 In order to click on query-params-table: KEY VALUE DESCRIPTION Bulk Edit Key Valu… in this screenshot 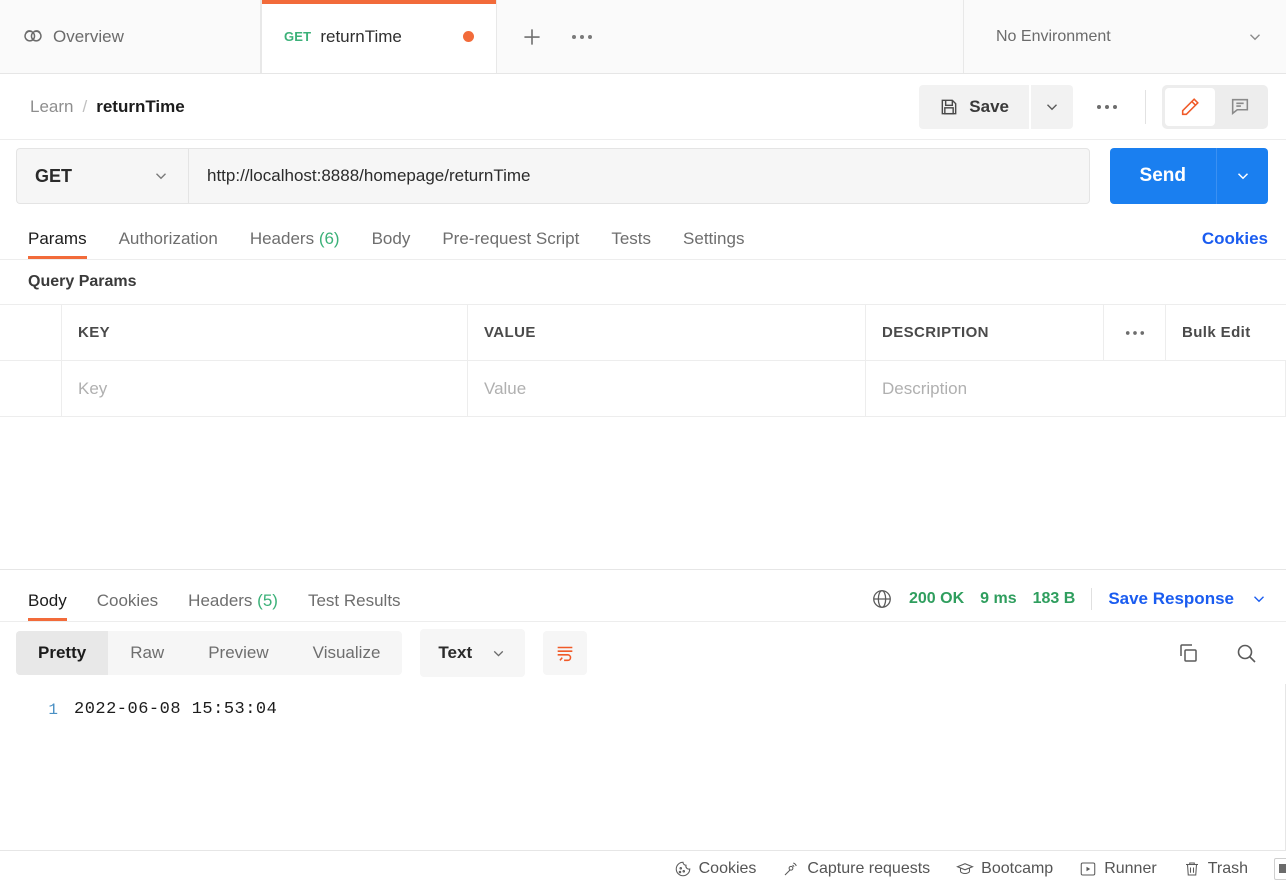, I will do `click(643, 360)`.